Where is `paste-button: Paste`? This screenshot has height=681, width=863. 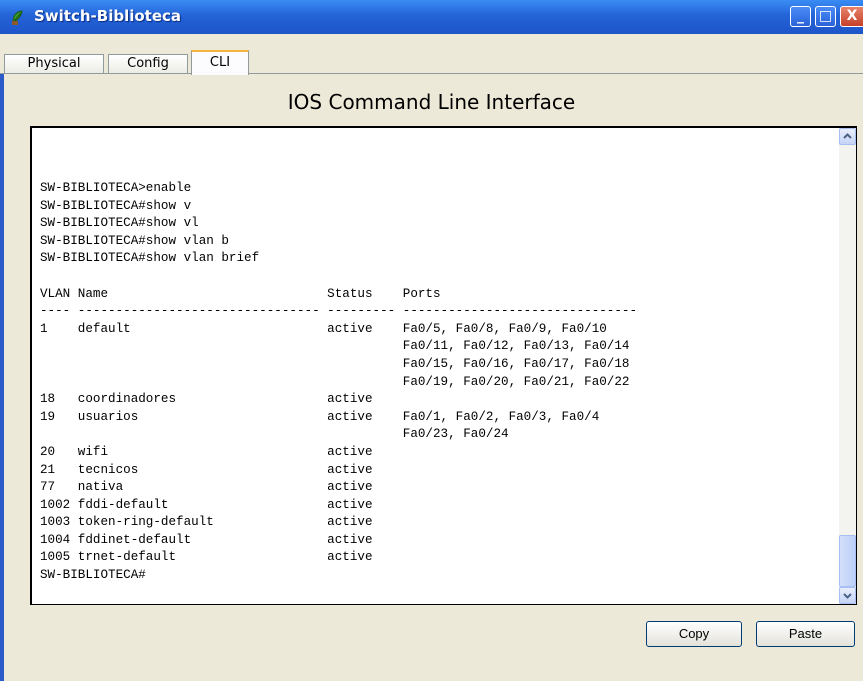 paste-button: Paste is located at coordinates (805, 634).